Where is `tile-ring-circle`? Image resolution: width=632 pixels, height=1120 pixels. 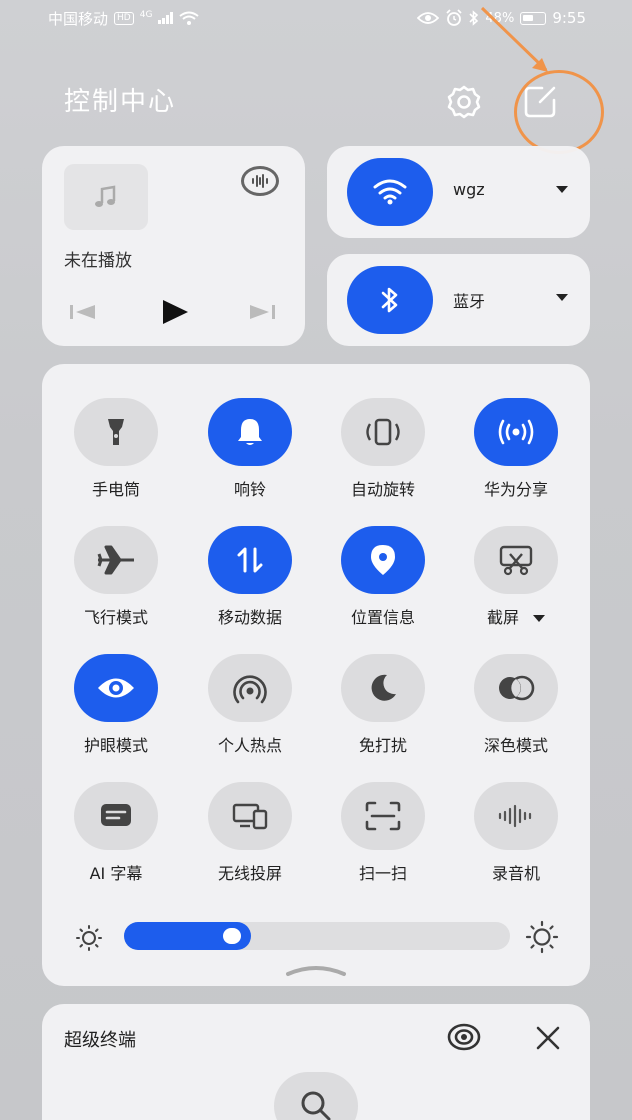
tile-ring-circle is located at coordinates (250, 432).